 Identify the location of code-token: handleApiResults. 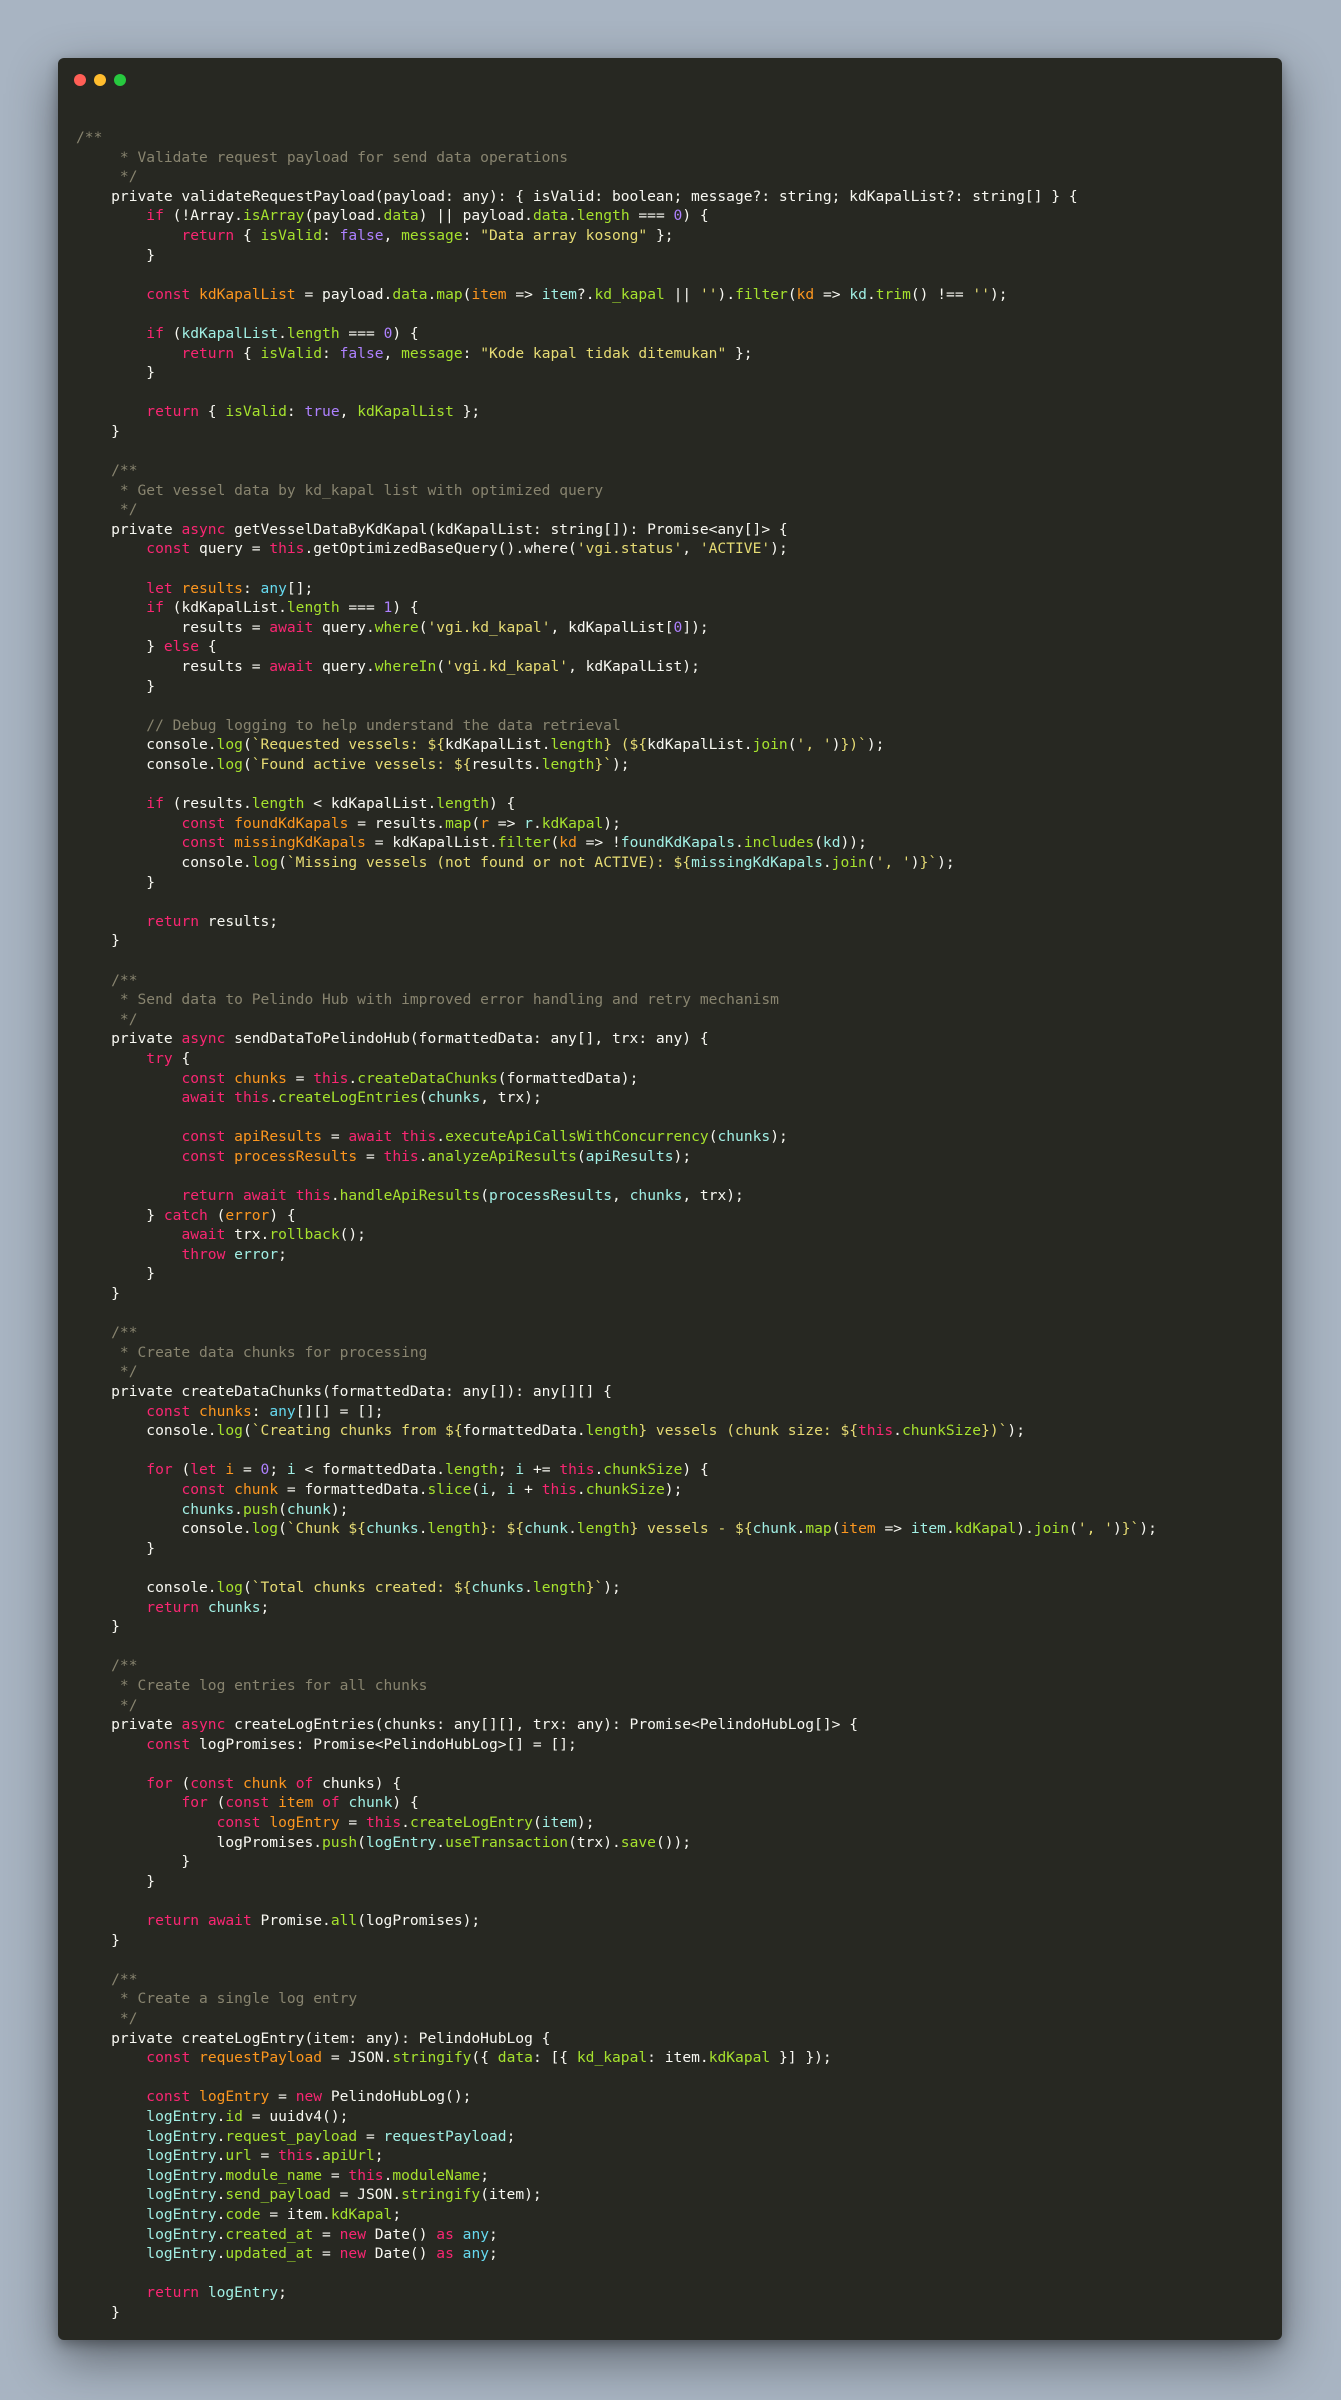
(410, 1196).